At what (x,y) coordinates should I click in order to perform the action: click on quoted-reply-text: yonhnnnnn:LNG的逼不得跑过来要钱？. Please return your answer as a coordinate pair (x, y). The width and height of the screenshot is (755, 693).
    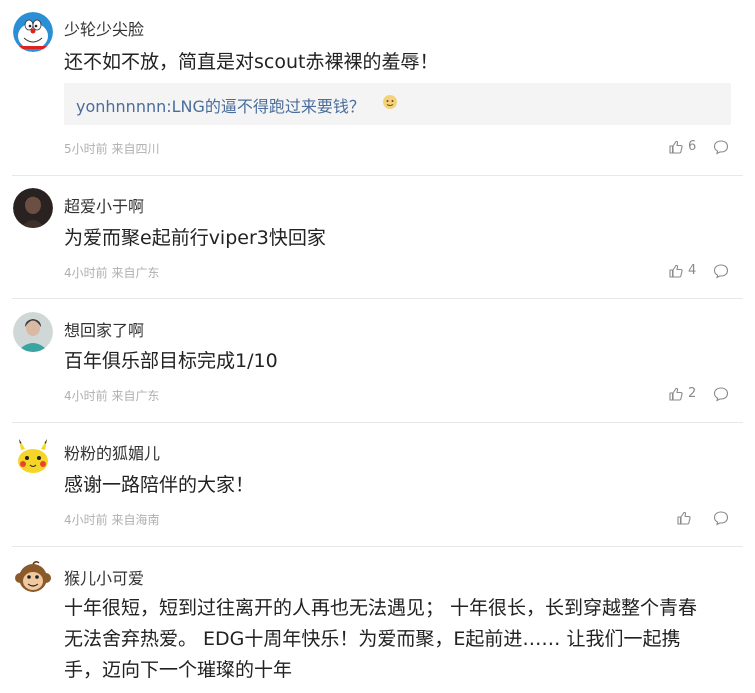
    Looking at the image, I should click on (220, 106).